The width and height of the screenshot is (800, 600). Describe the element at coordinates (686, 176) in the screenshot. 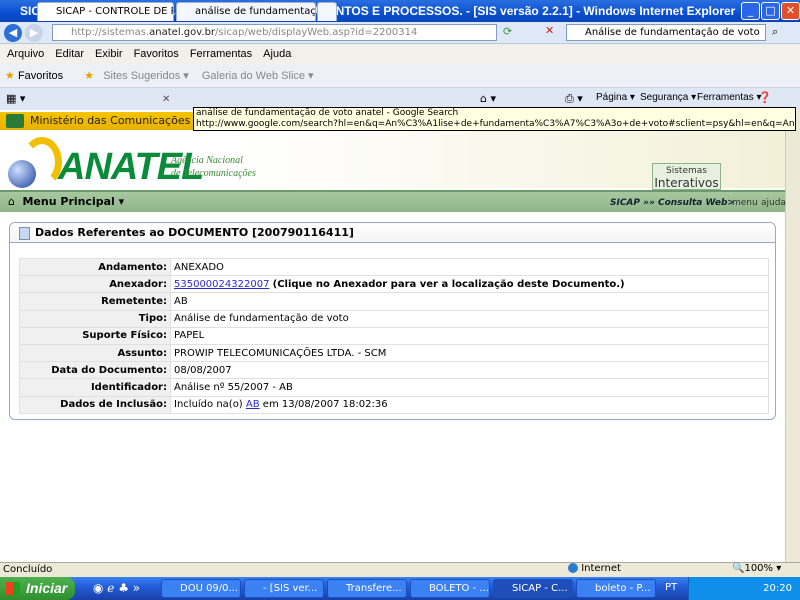

I see `sistemas-interativos-tab: Sistemas Interativos` at that location.